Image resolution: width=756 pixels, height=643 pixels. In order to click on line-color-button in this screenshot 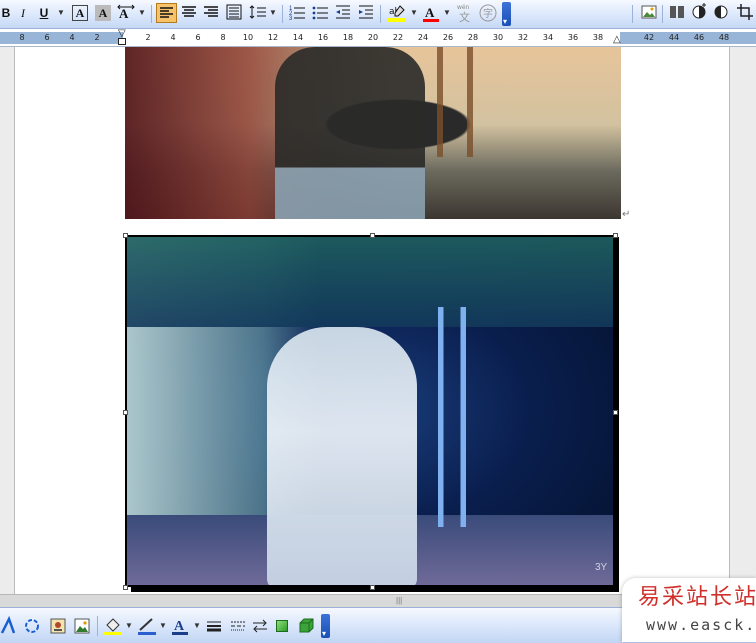, I will do `click(147, 626)`.